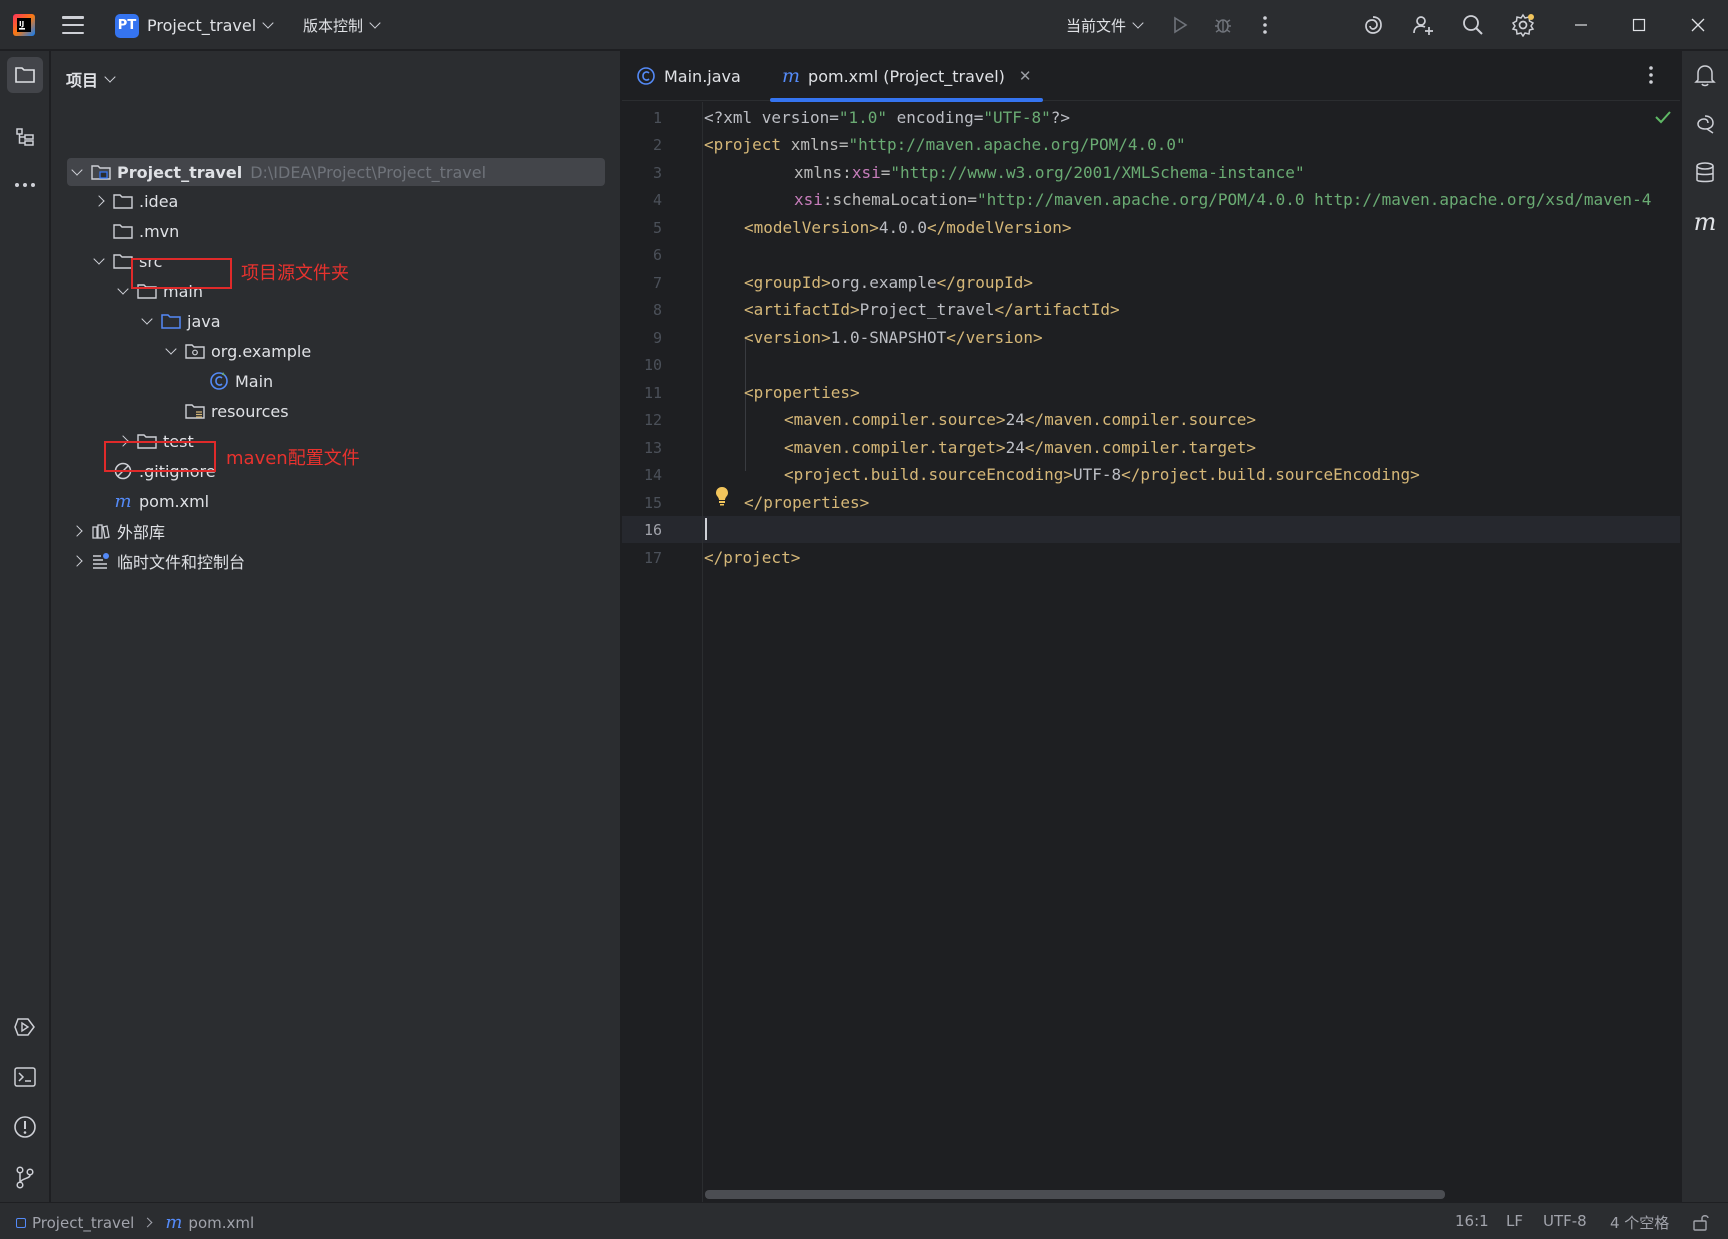 The height and width of the screenshot is (1239, 1728). What do you see at coordinates (24, 25) in the screenshot?
I see `intellij-logo-icon: IJ` at bounding box center [24, 25].